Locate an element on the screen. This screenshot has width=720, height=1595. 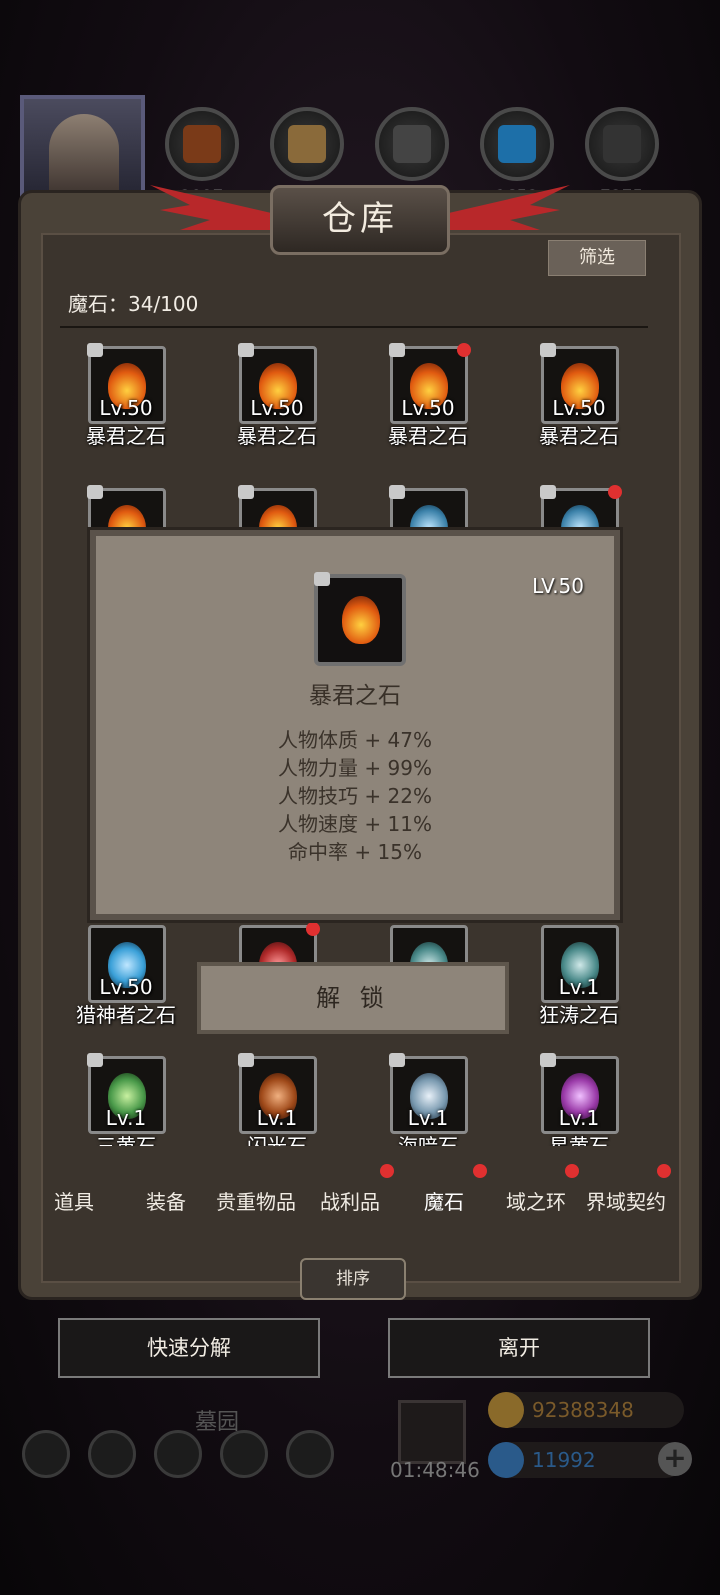
divider is located at coordinates (354, 327).